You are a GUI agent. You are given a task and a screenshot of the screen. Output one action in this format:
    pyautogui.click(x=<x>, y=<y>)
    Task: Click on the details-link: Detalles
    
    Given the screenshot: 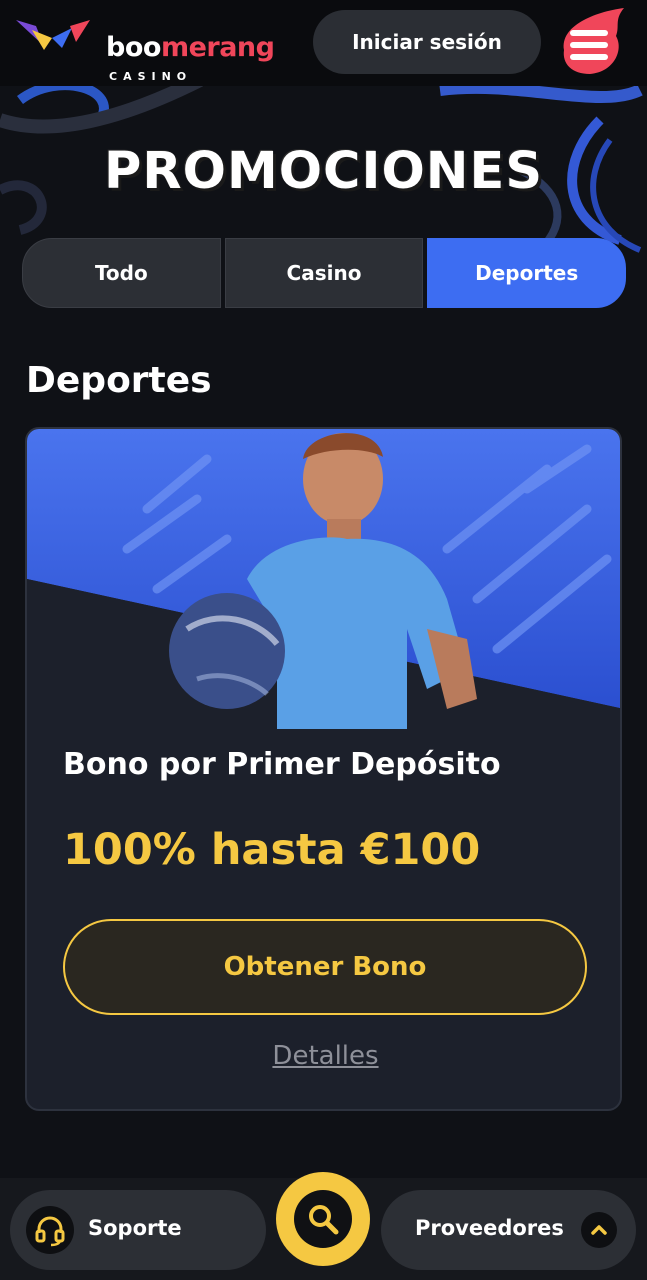 What is the action you would take?
    pyautogui.click(x=323, y=1056)
    